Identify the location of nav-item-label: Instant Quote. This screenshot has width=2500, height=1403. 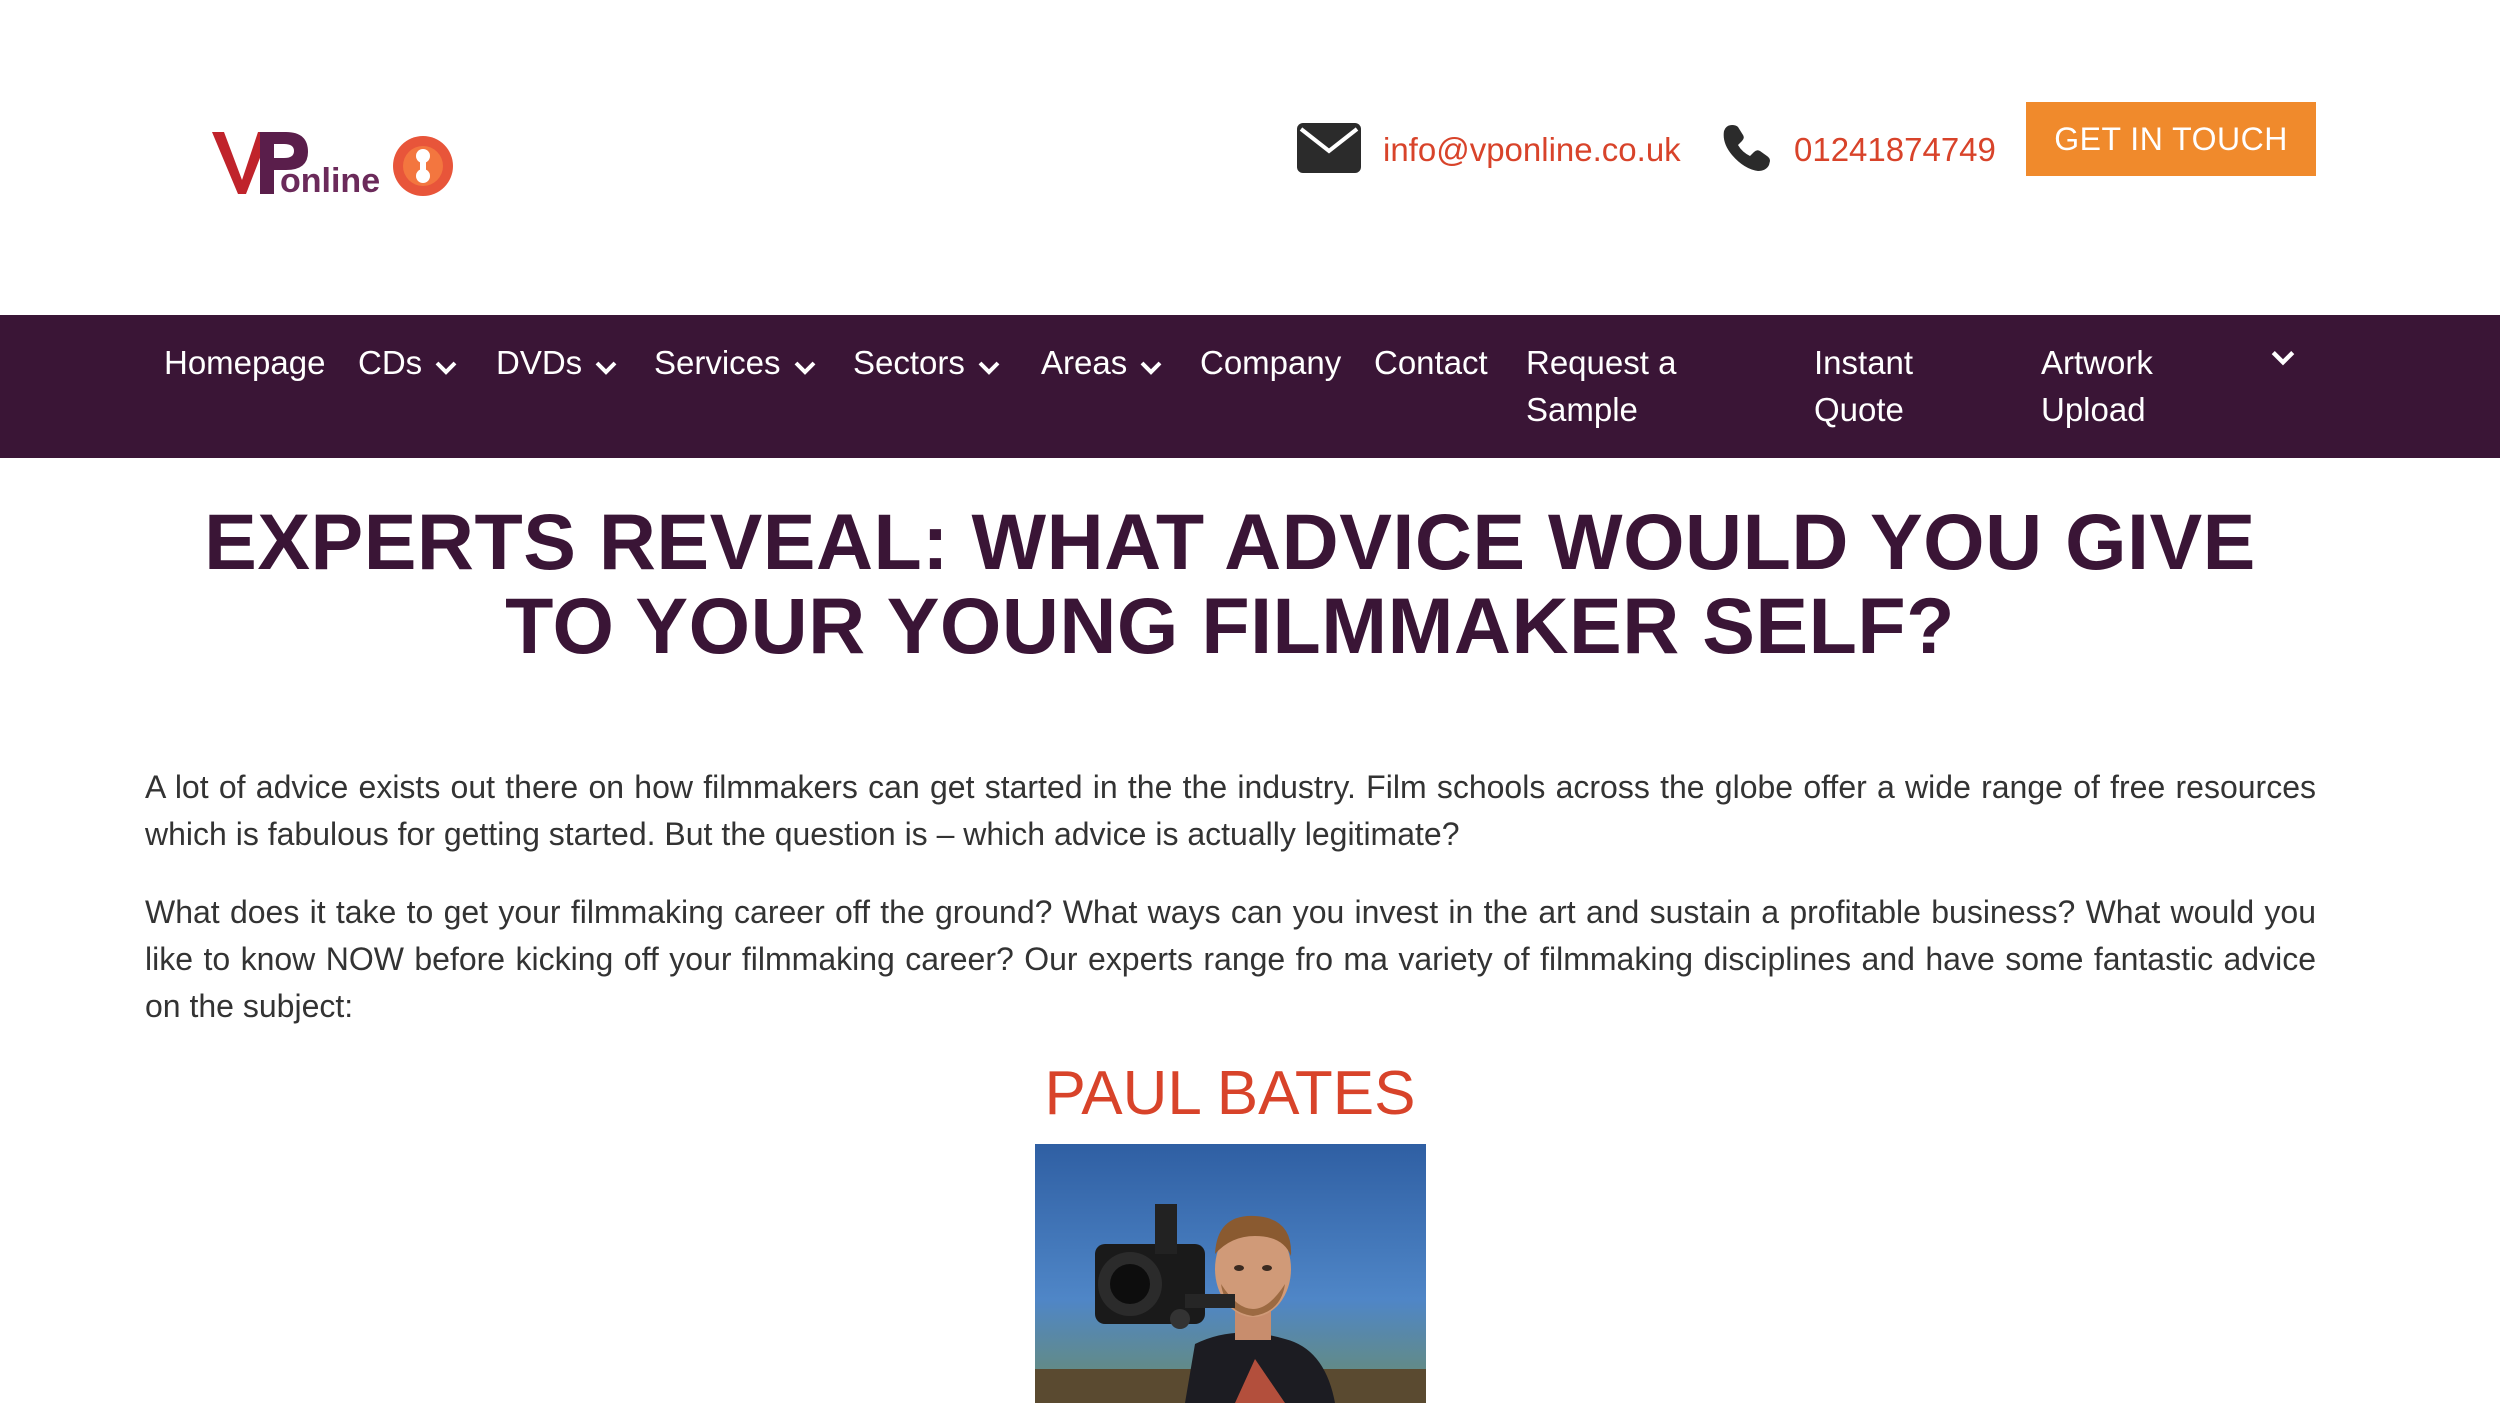
(1864, 386).